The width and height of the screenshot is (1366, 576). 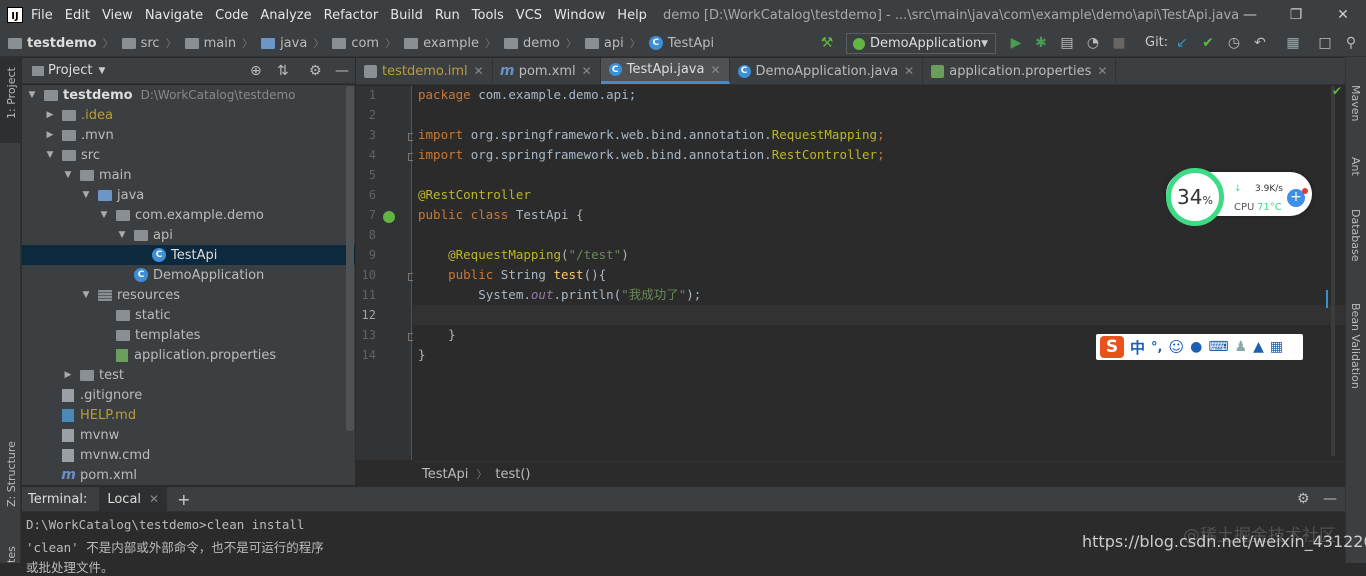 What do you see at coordinates (665, 71) in the screenshot?
I see `tab-testapi-java: C TestApi.java ✕` at bounding box center [665, 71].